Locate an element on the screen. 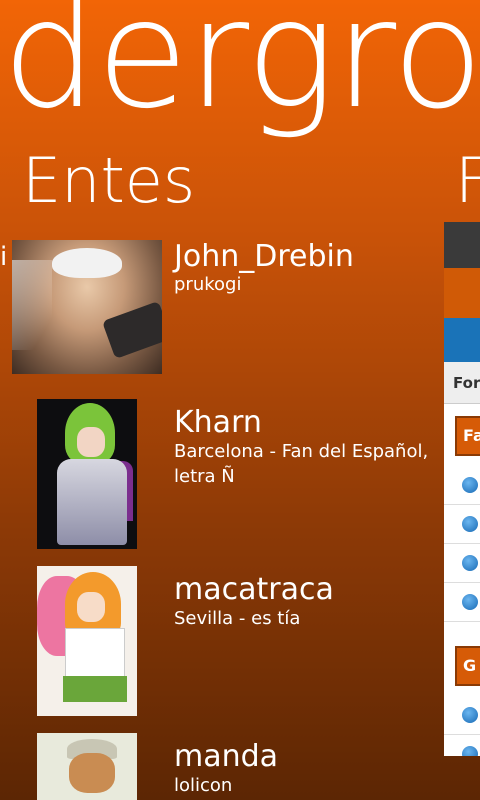  user-name: macatraca is located at coordinates (254, 589).